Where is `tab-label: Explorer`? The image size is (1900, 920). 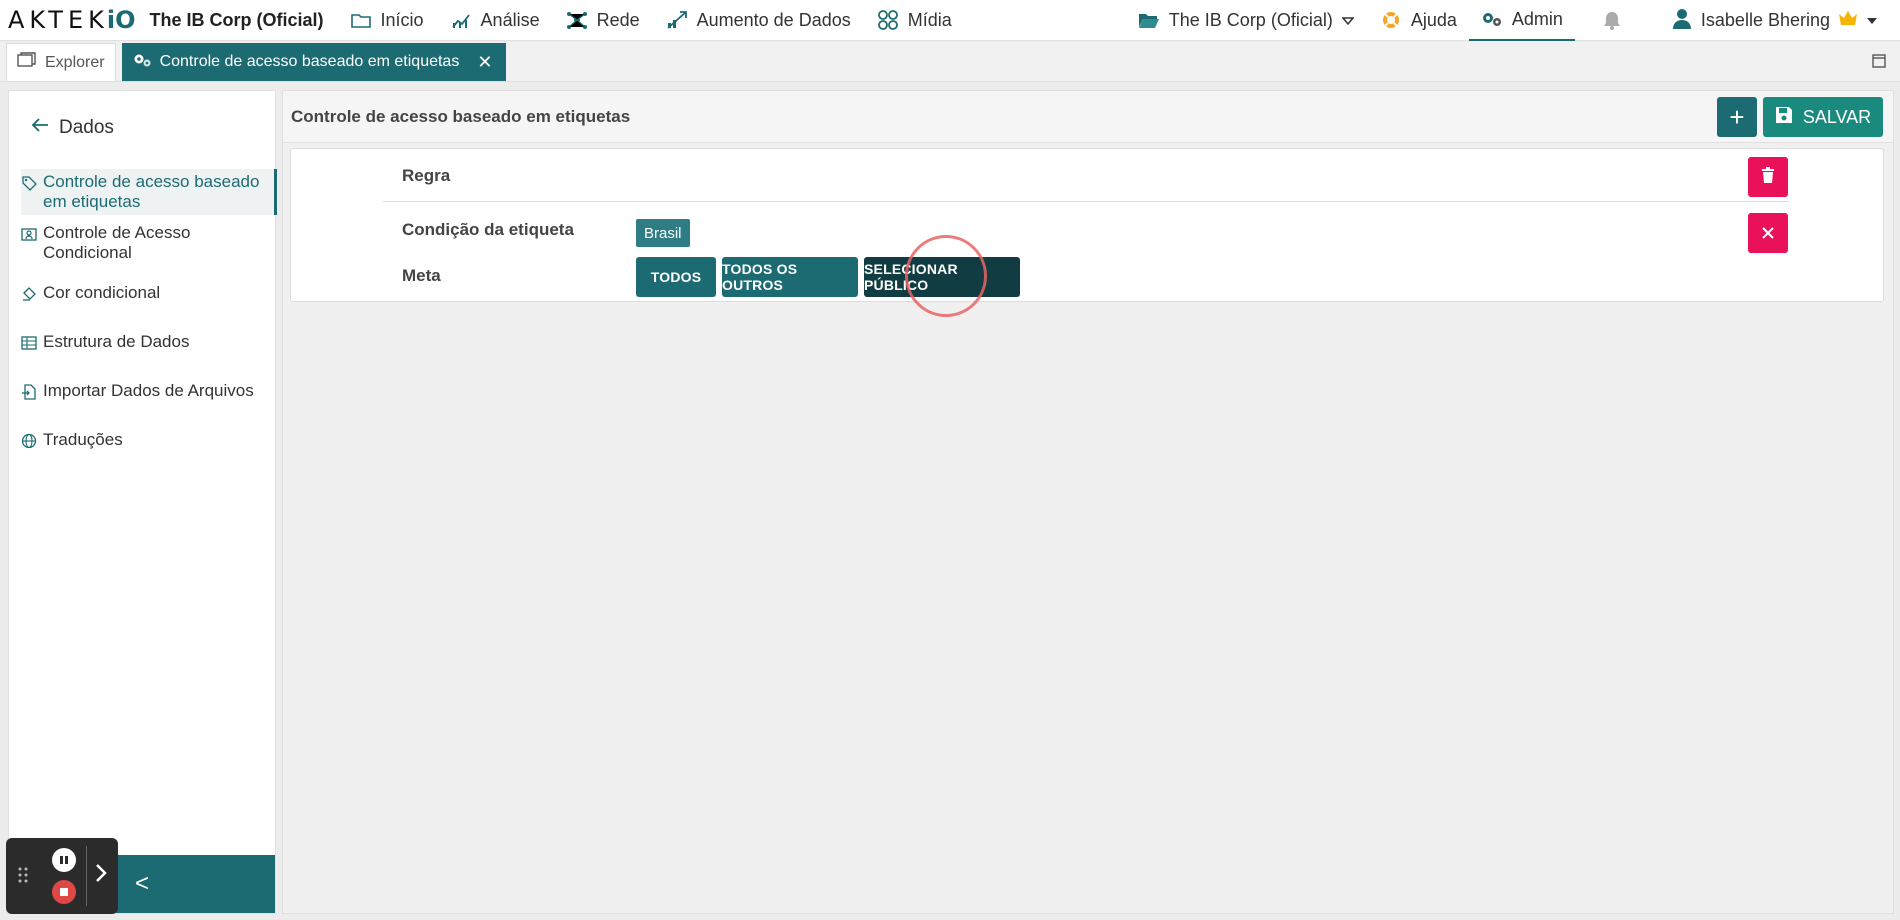 tab-label: Explorer is located at coordinates (75, 62).